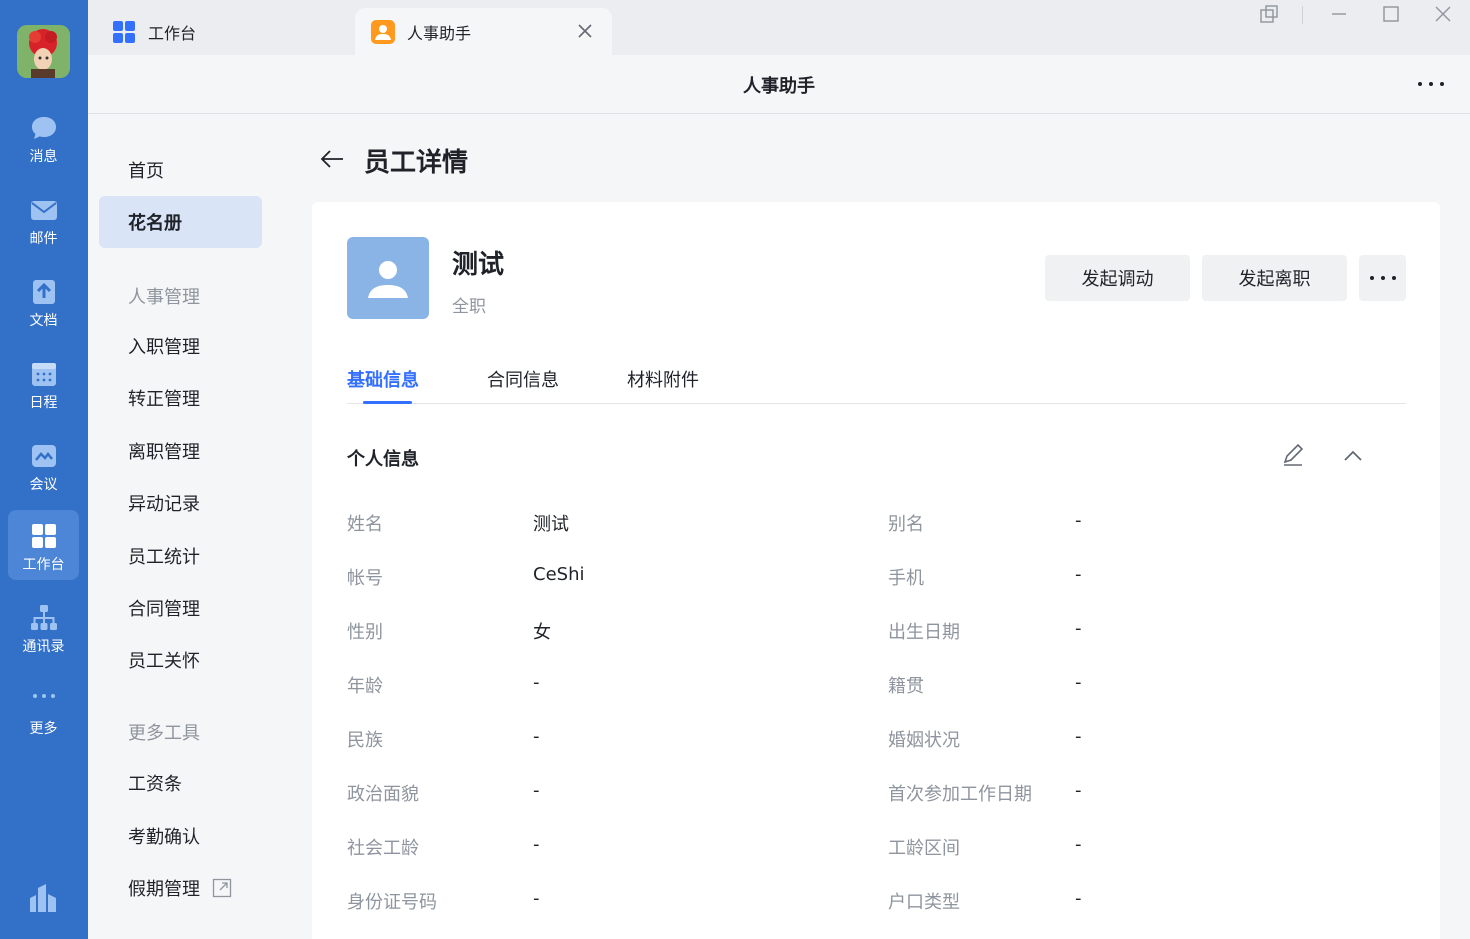  Describe the element at coordinates (1391, 14) in the screenshot. I see `maximize-icon` at that location.